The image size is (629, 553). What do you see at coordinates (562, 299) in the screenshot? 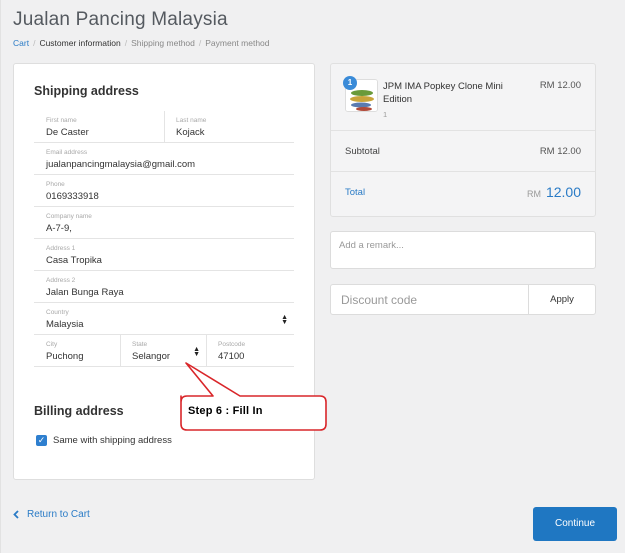
I see `apply-discount-button: Apply` at bounding box center [562, 299].